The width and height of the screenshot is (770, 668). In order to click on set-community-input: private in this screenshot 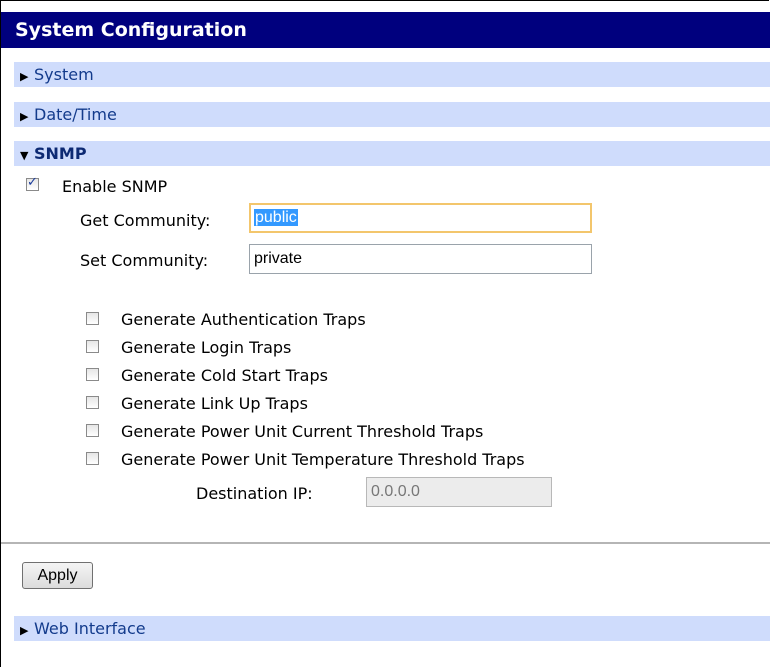, I will do `click(420, 259)`.